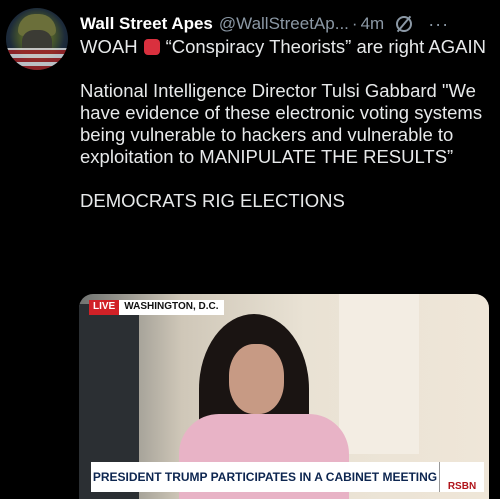  Describe the element at coordinates (325, 46) in the screenshot. I see `tweet-line1-suffix: “Conspiracy Theorists” are right AGAIN` at that location.